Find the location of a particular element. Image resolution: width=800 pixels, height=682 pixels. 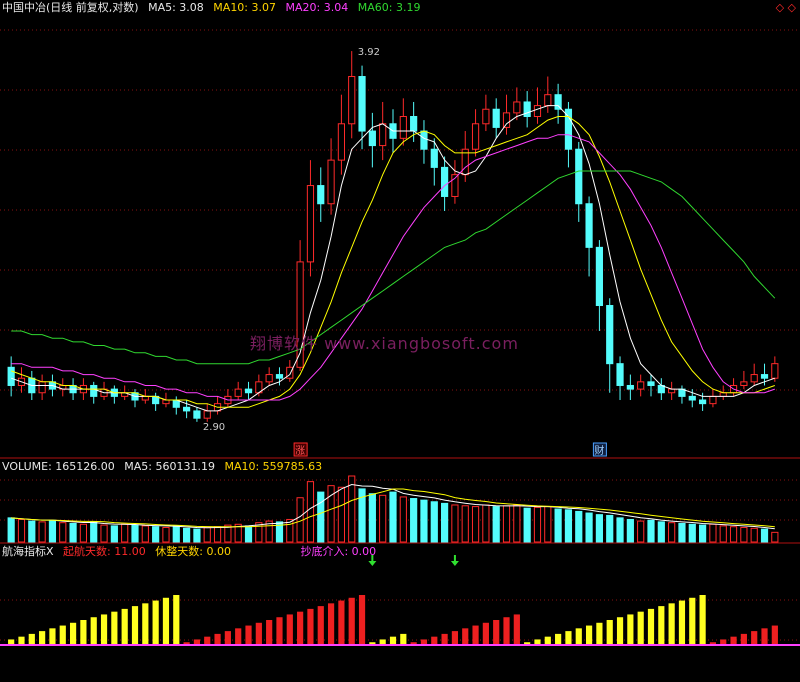

indicator-name: 航海指标X is located at coordinates (28, 551).